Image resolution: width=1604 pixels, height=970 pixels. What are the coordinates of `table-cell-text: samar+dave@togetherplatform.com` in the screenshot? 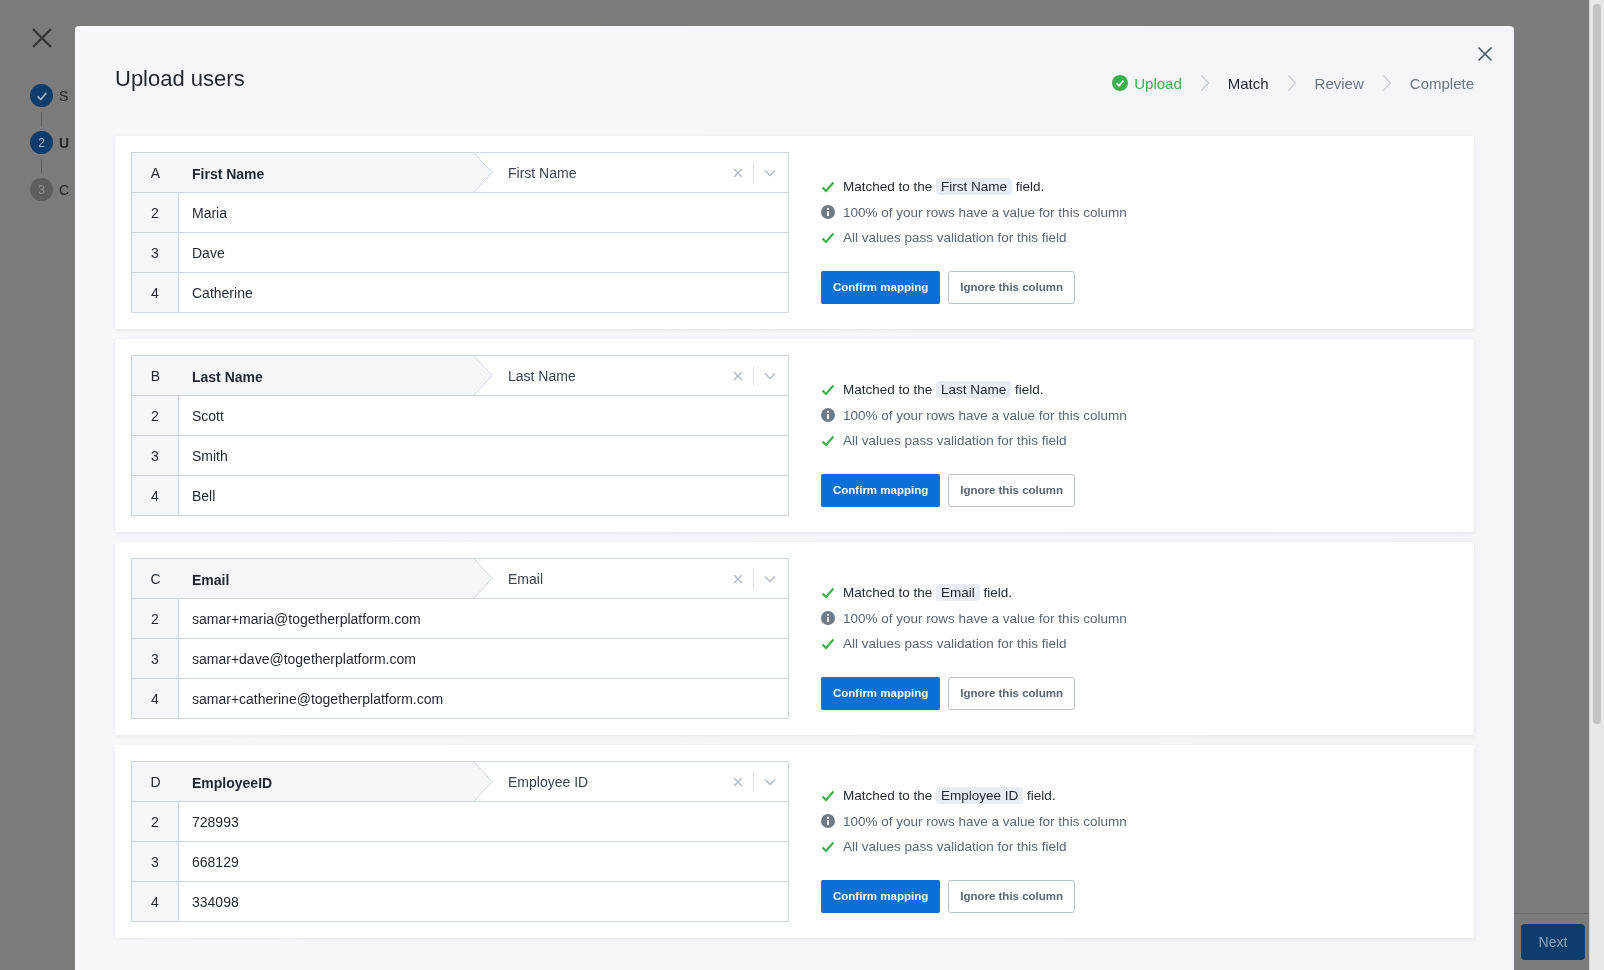 It's located at (304, 659).